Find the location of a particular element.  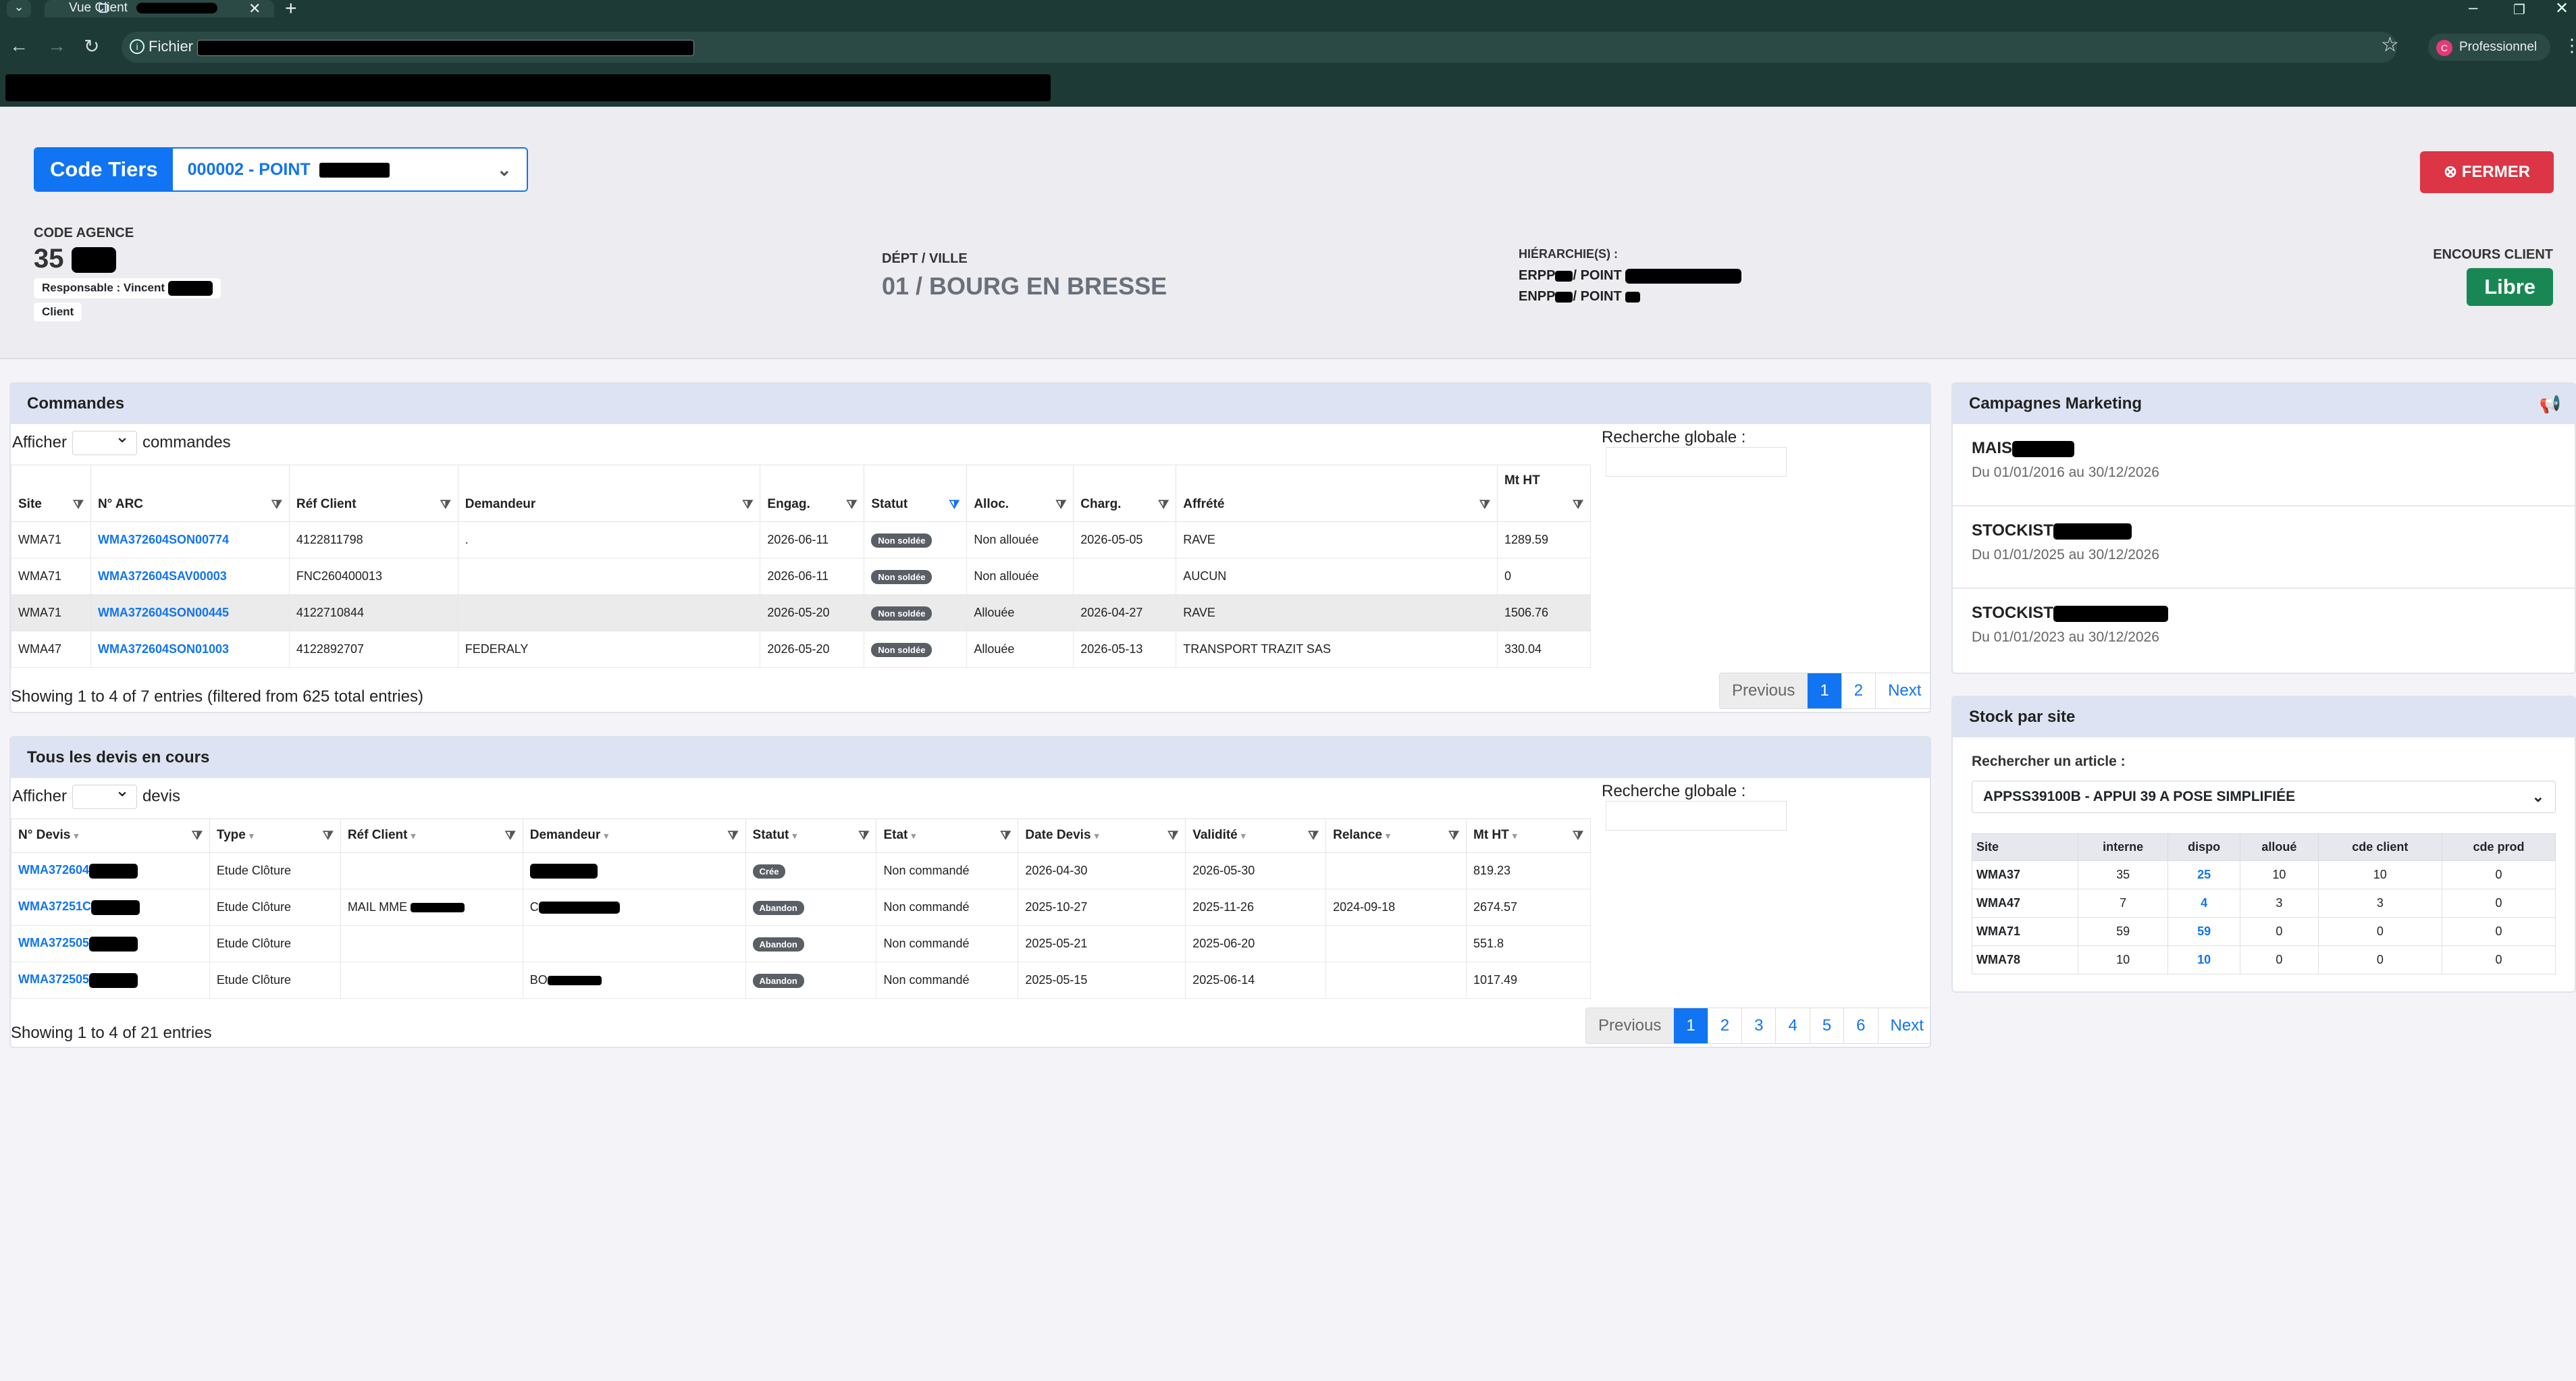

status-badge: Abandon is located at coordinates (778, 944).